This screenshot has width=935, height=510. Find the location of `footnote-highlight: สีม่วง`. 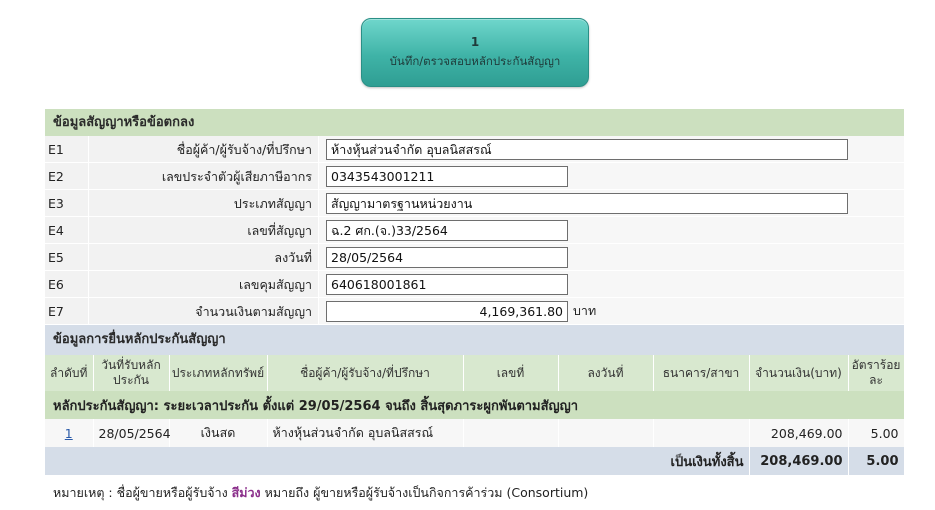

footnote-highlight: สีม่วง is located at coordinates (246, 492).